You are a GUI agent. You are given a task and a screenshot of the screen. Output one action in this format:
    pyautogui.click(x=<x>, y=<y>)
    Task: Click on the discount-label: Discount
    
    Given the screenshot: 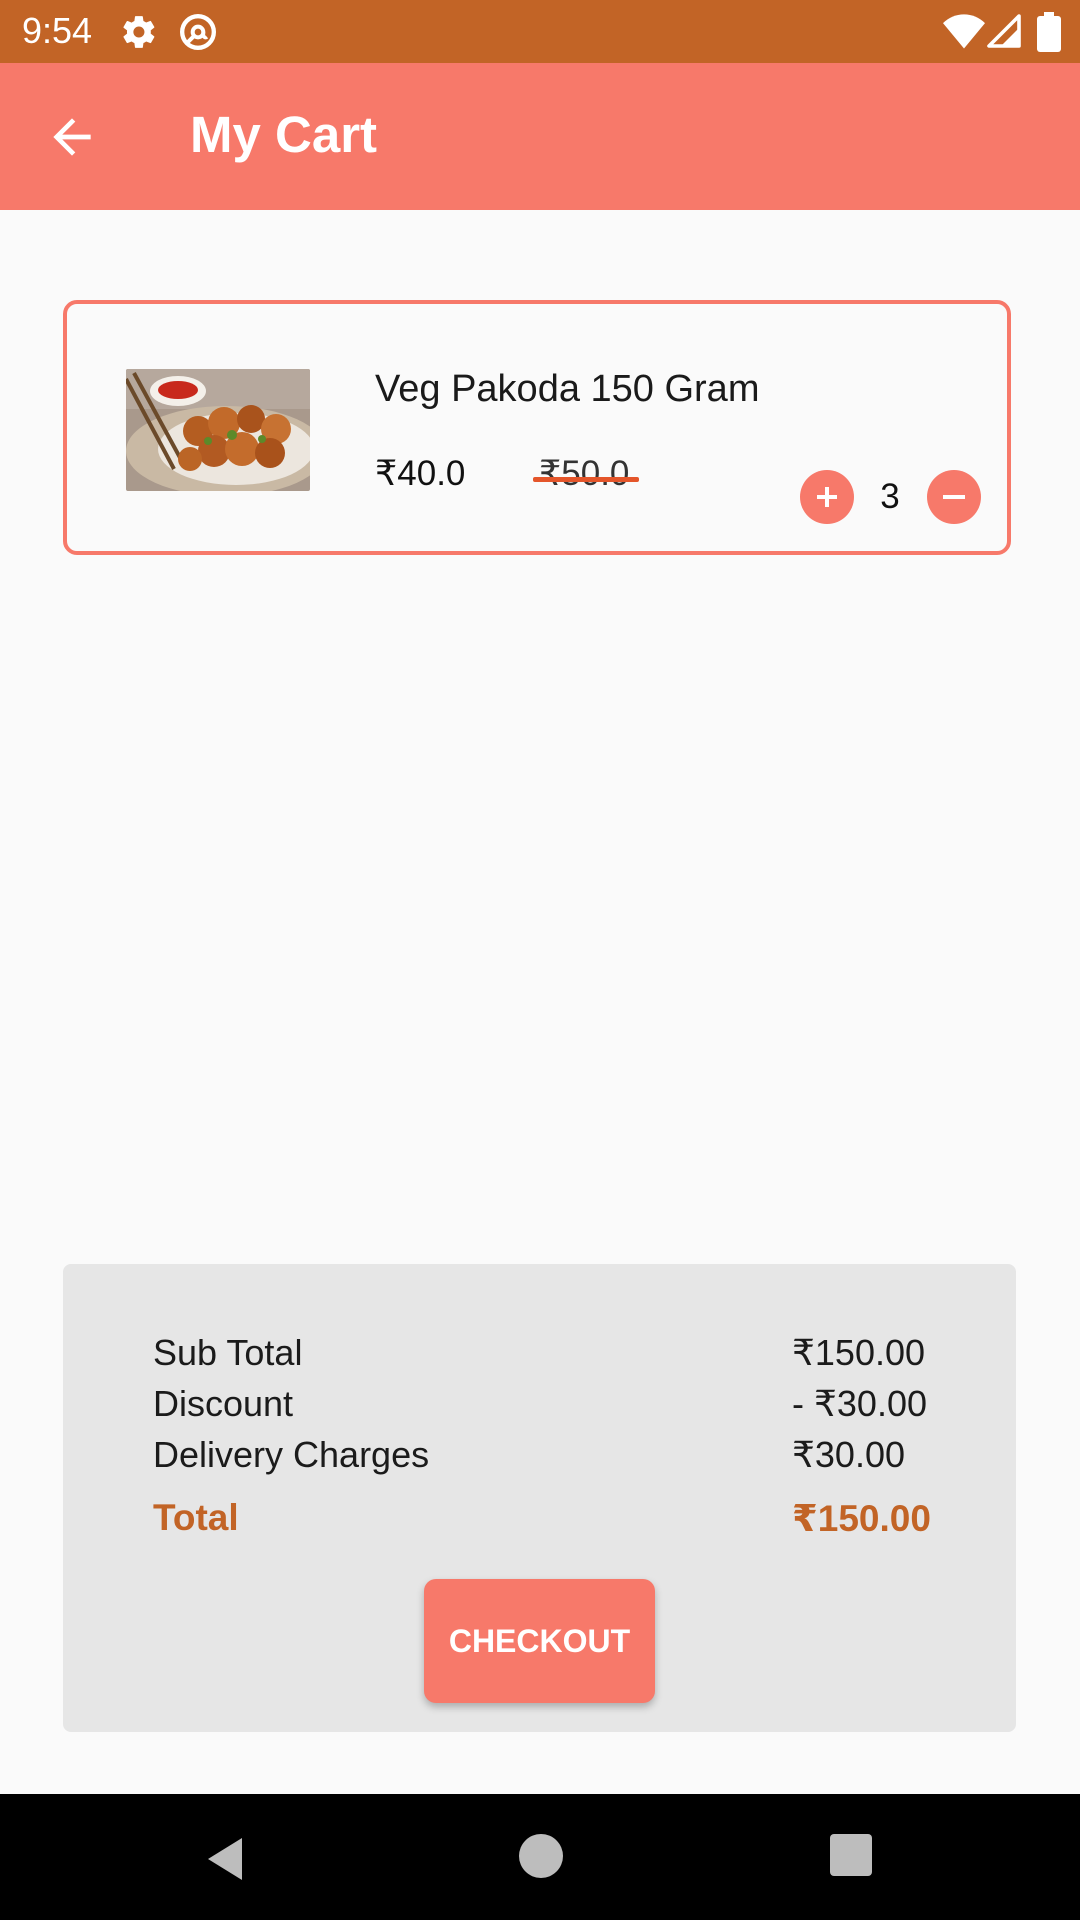 What is the action you would take?
    pyautogui.click(x=223, y=1403)
    